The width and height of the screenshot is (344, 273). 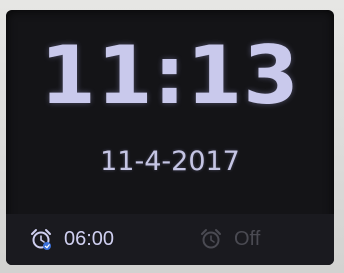 What do you see at coordinates (47, 239) in the screenshot?
I see `alarm-clock-active-icon` at bounding box center [47, 239].